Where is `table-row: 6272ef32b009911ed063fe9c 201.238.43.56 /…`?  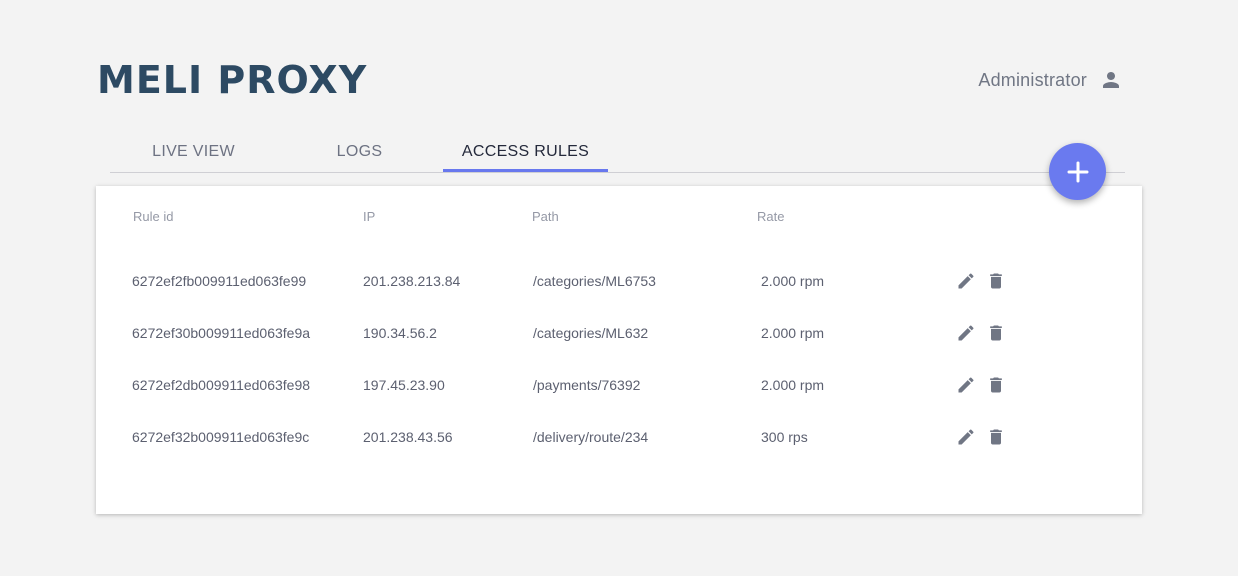 table-row: 6272ef32b009911ed063fe9c 201.238.43.56 /… is located at coordinates (619, 437).